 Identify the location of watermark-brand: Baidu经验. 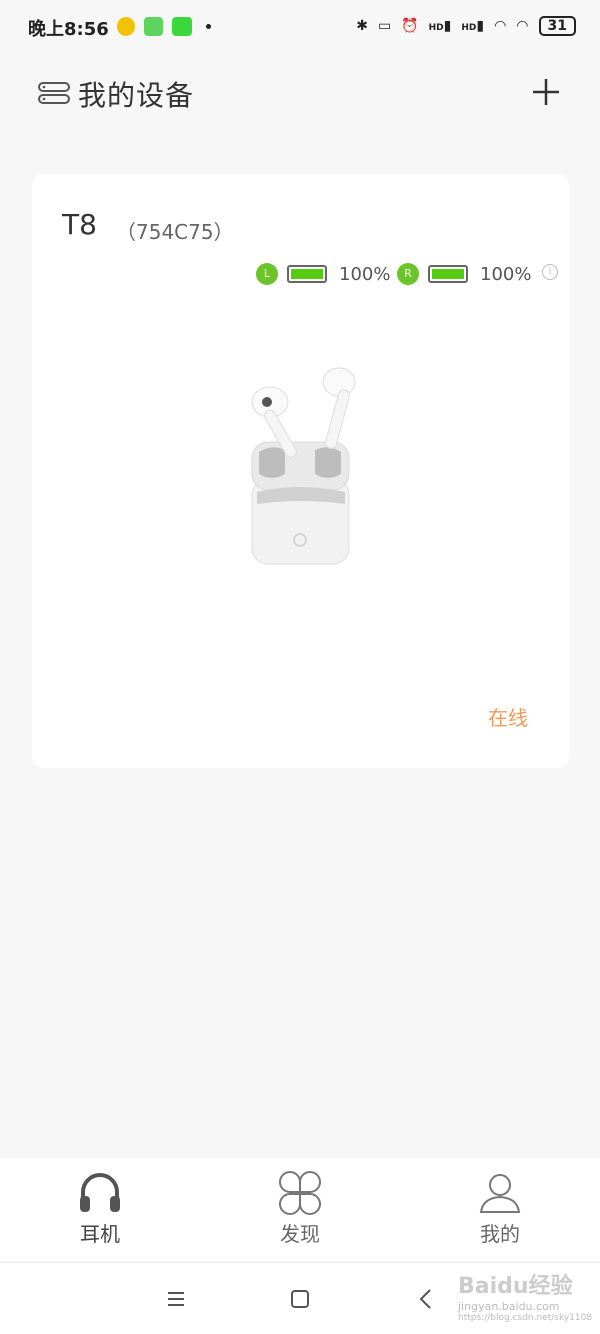
(515, 1286).